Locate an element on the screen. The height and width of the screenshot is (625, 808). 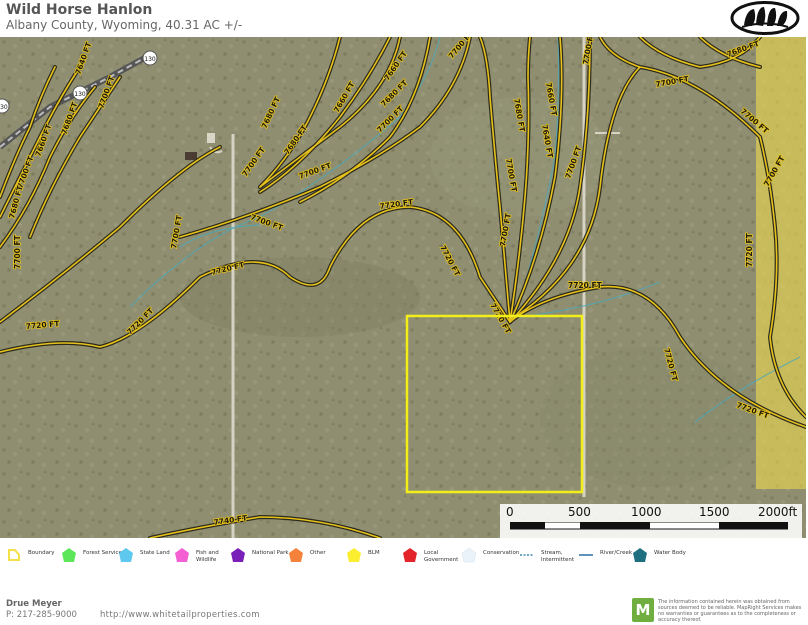
scale-label-500: 500 is located at coordinates (579, 512).